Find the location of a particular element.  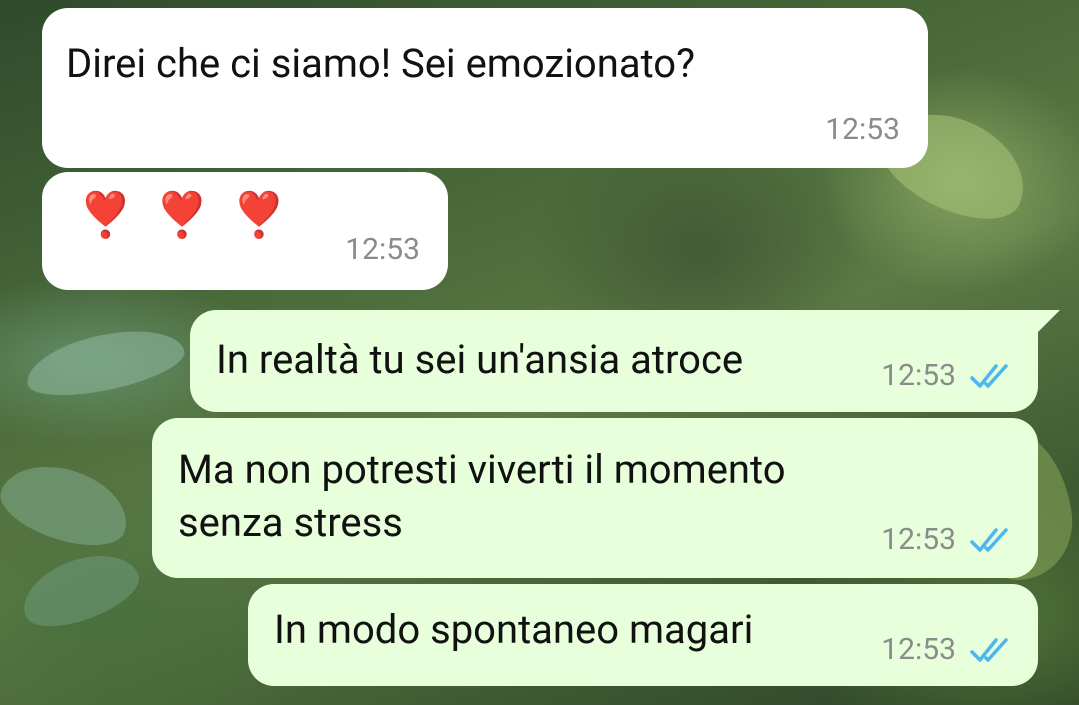

message-bubble-outgoing: In modo spontaneo magari 12:53 is located at coordinates (643, 635).